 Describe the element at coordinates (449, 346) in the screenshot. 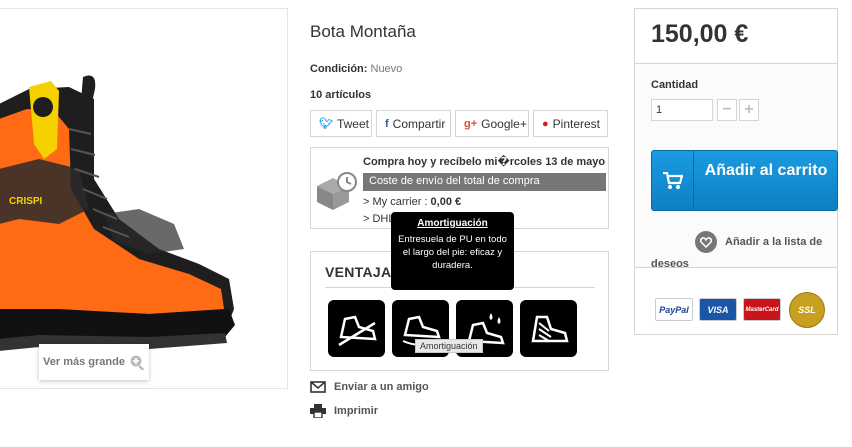

I see `hover-label: Amortiguación` at that location.